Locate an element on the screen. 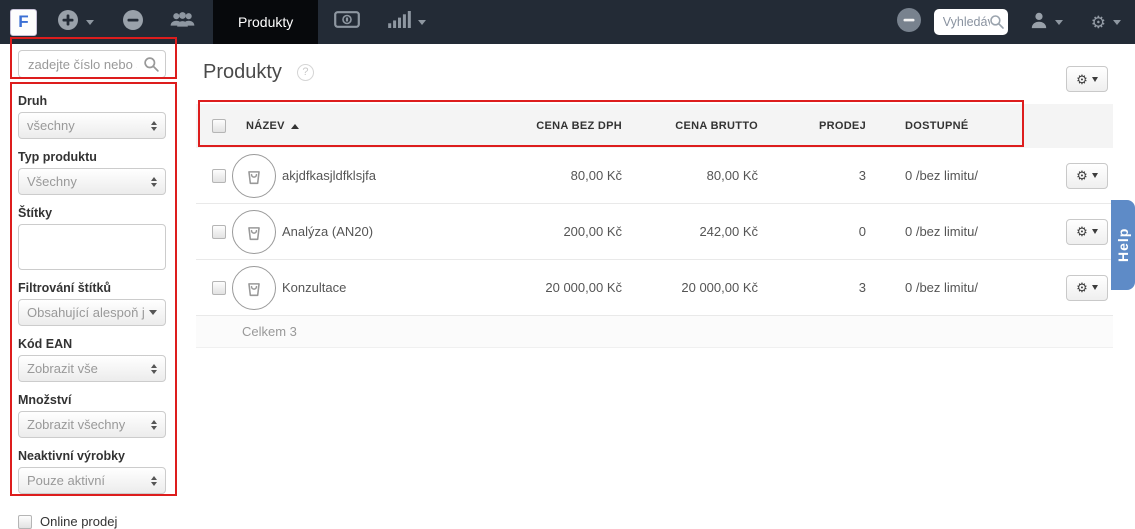  price-gross: 80,00 Kč is located at coordinates (732, 175).